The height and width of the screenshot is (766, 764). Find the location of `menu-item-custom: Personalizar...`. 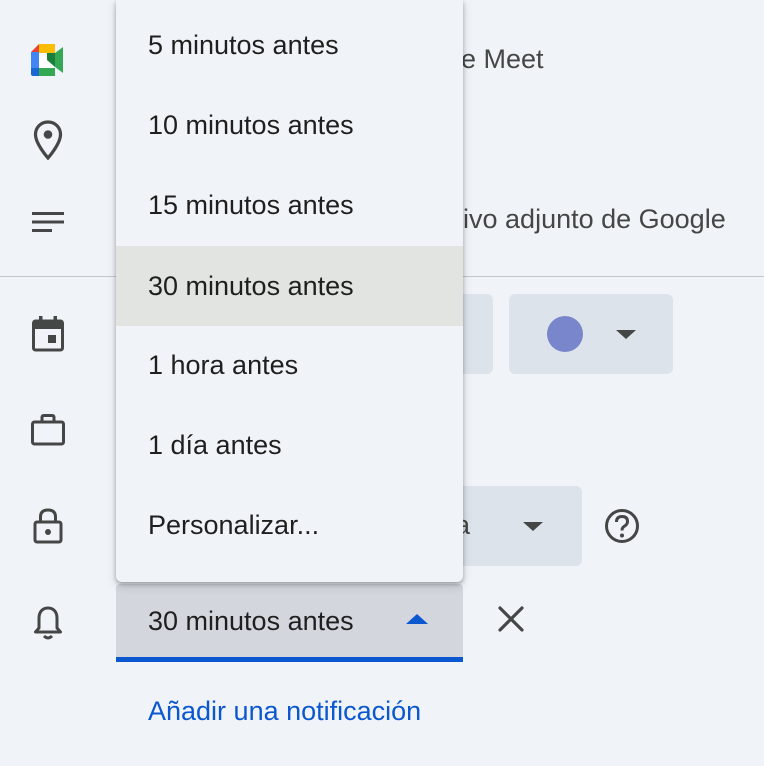

menu-item-custom: Personalizar... is located at coordinates (289, 525).